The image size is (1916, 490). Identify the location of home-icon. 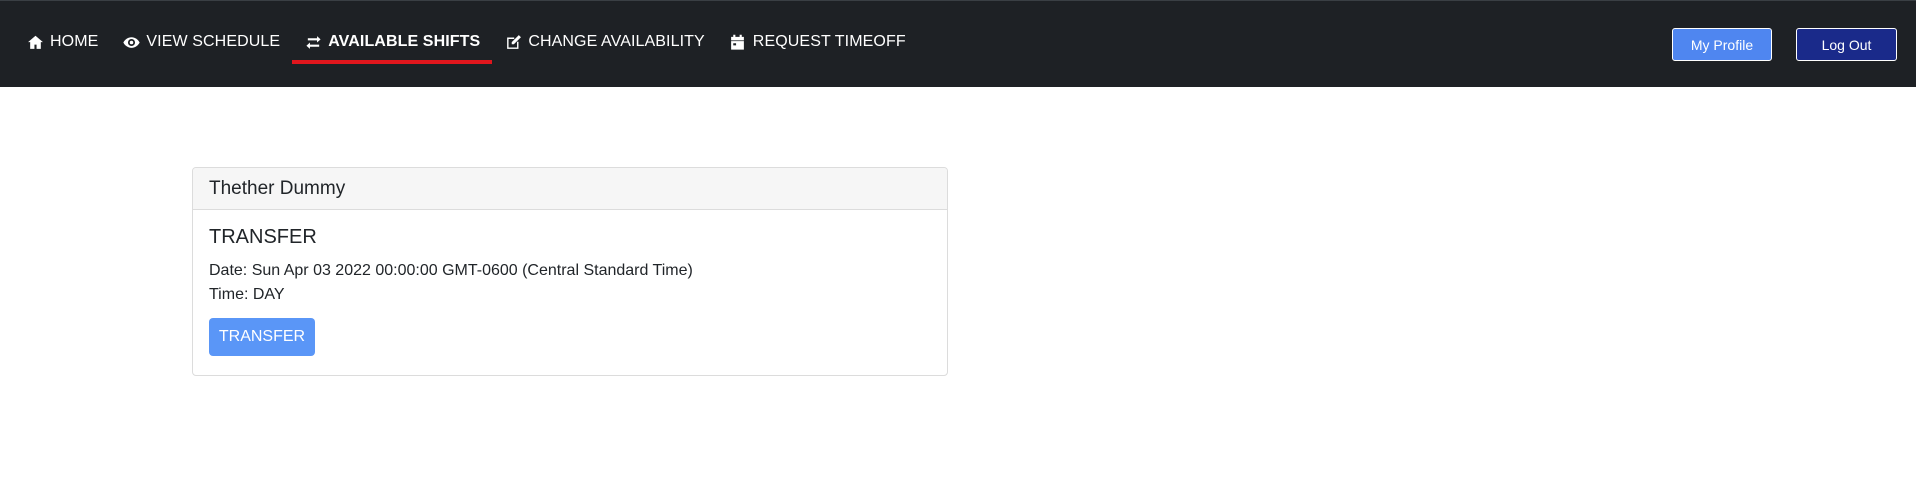
(35, 42).